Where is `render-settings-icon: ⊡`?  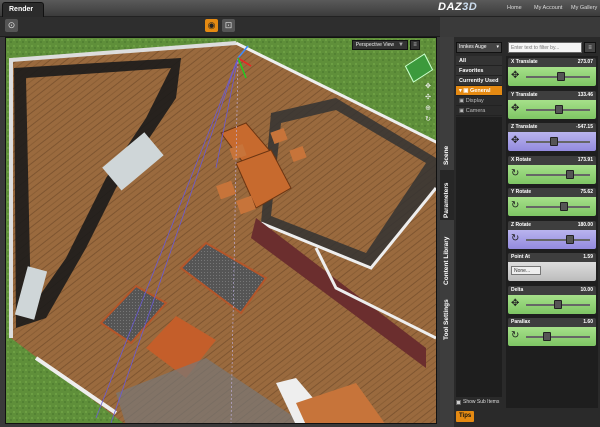 render-settings-icon: ⊡ is located at coordinates (228, 25).